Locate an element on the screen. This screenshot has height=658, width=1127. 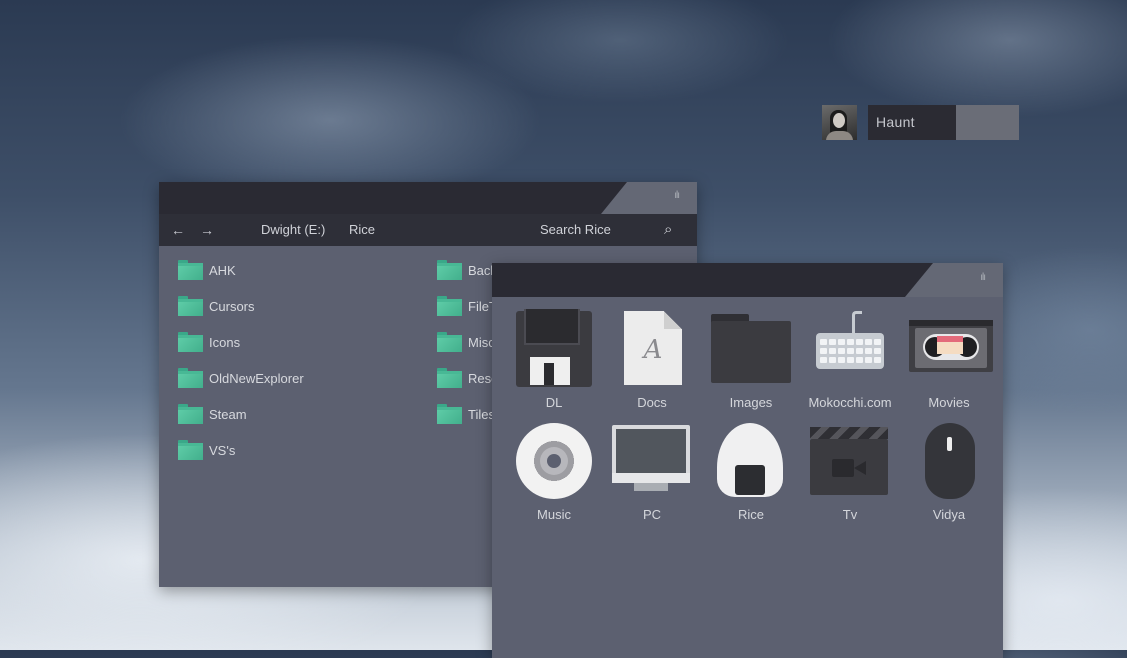
place-label: DL is located at coordinates (554, 402).